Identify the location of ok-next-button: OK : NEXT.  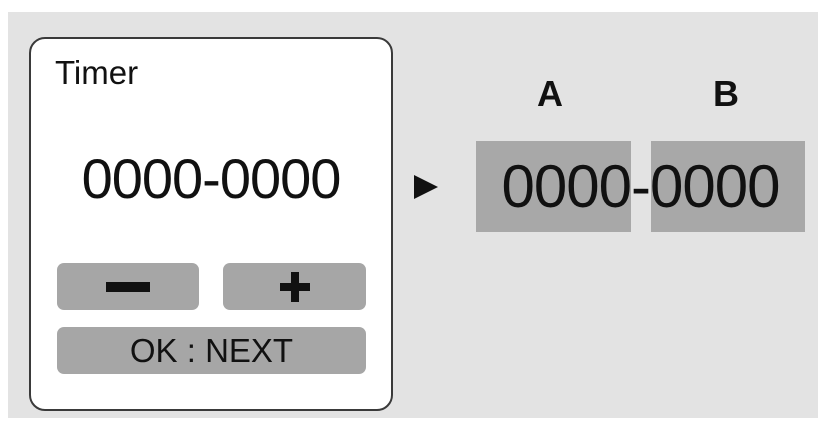
(211, 350).